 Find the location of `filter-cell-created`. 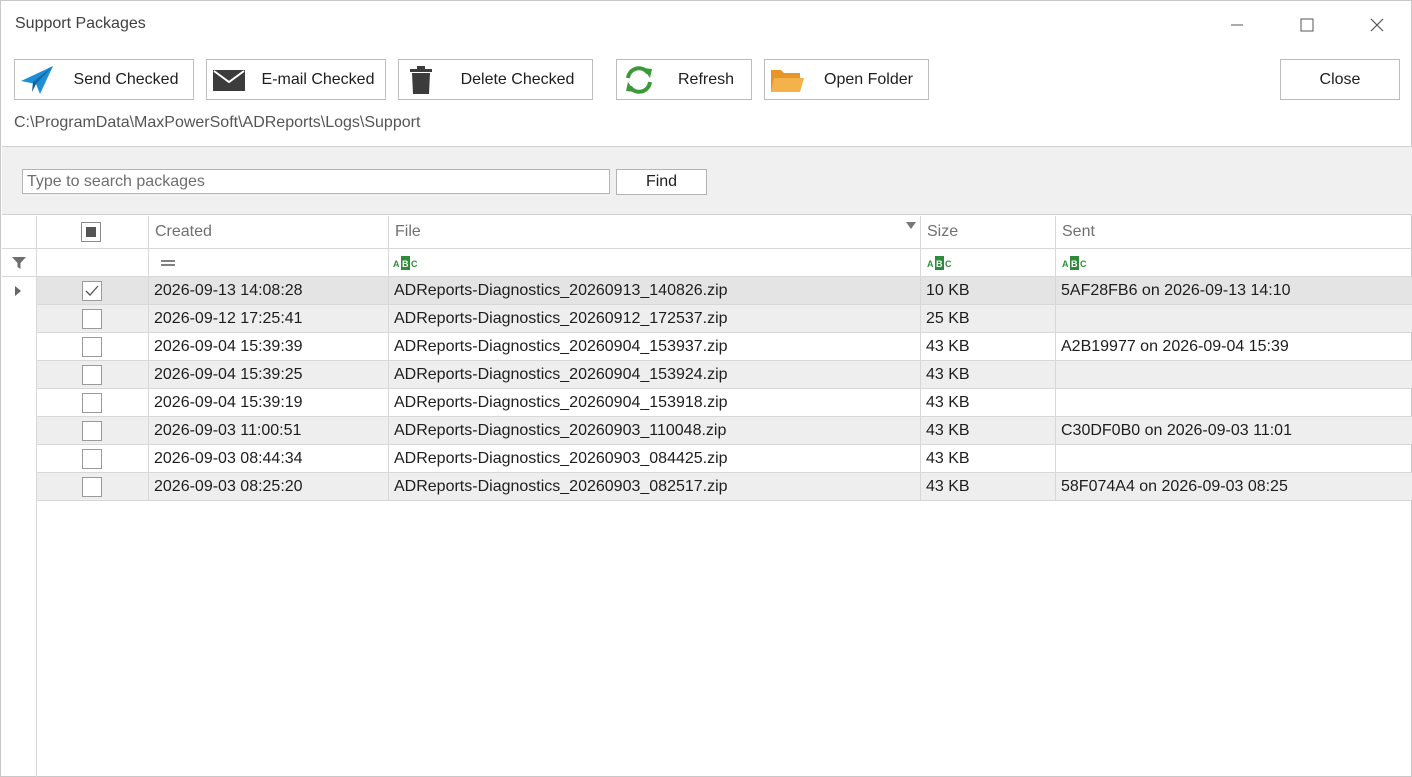

filter-cell-created is located at coordinates (269, 262).